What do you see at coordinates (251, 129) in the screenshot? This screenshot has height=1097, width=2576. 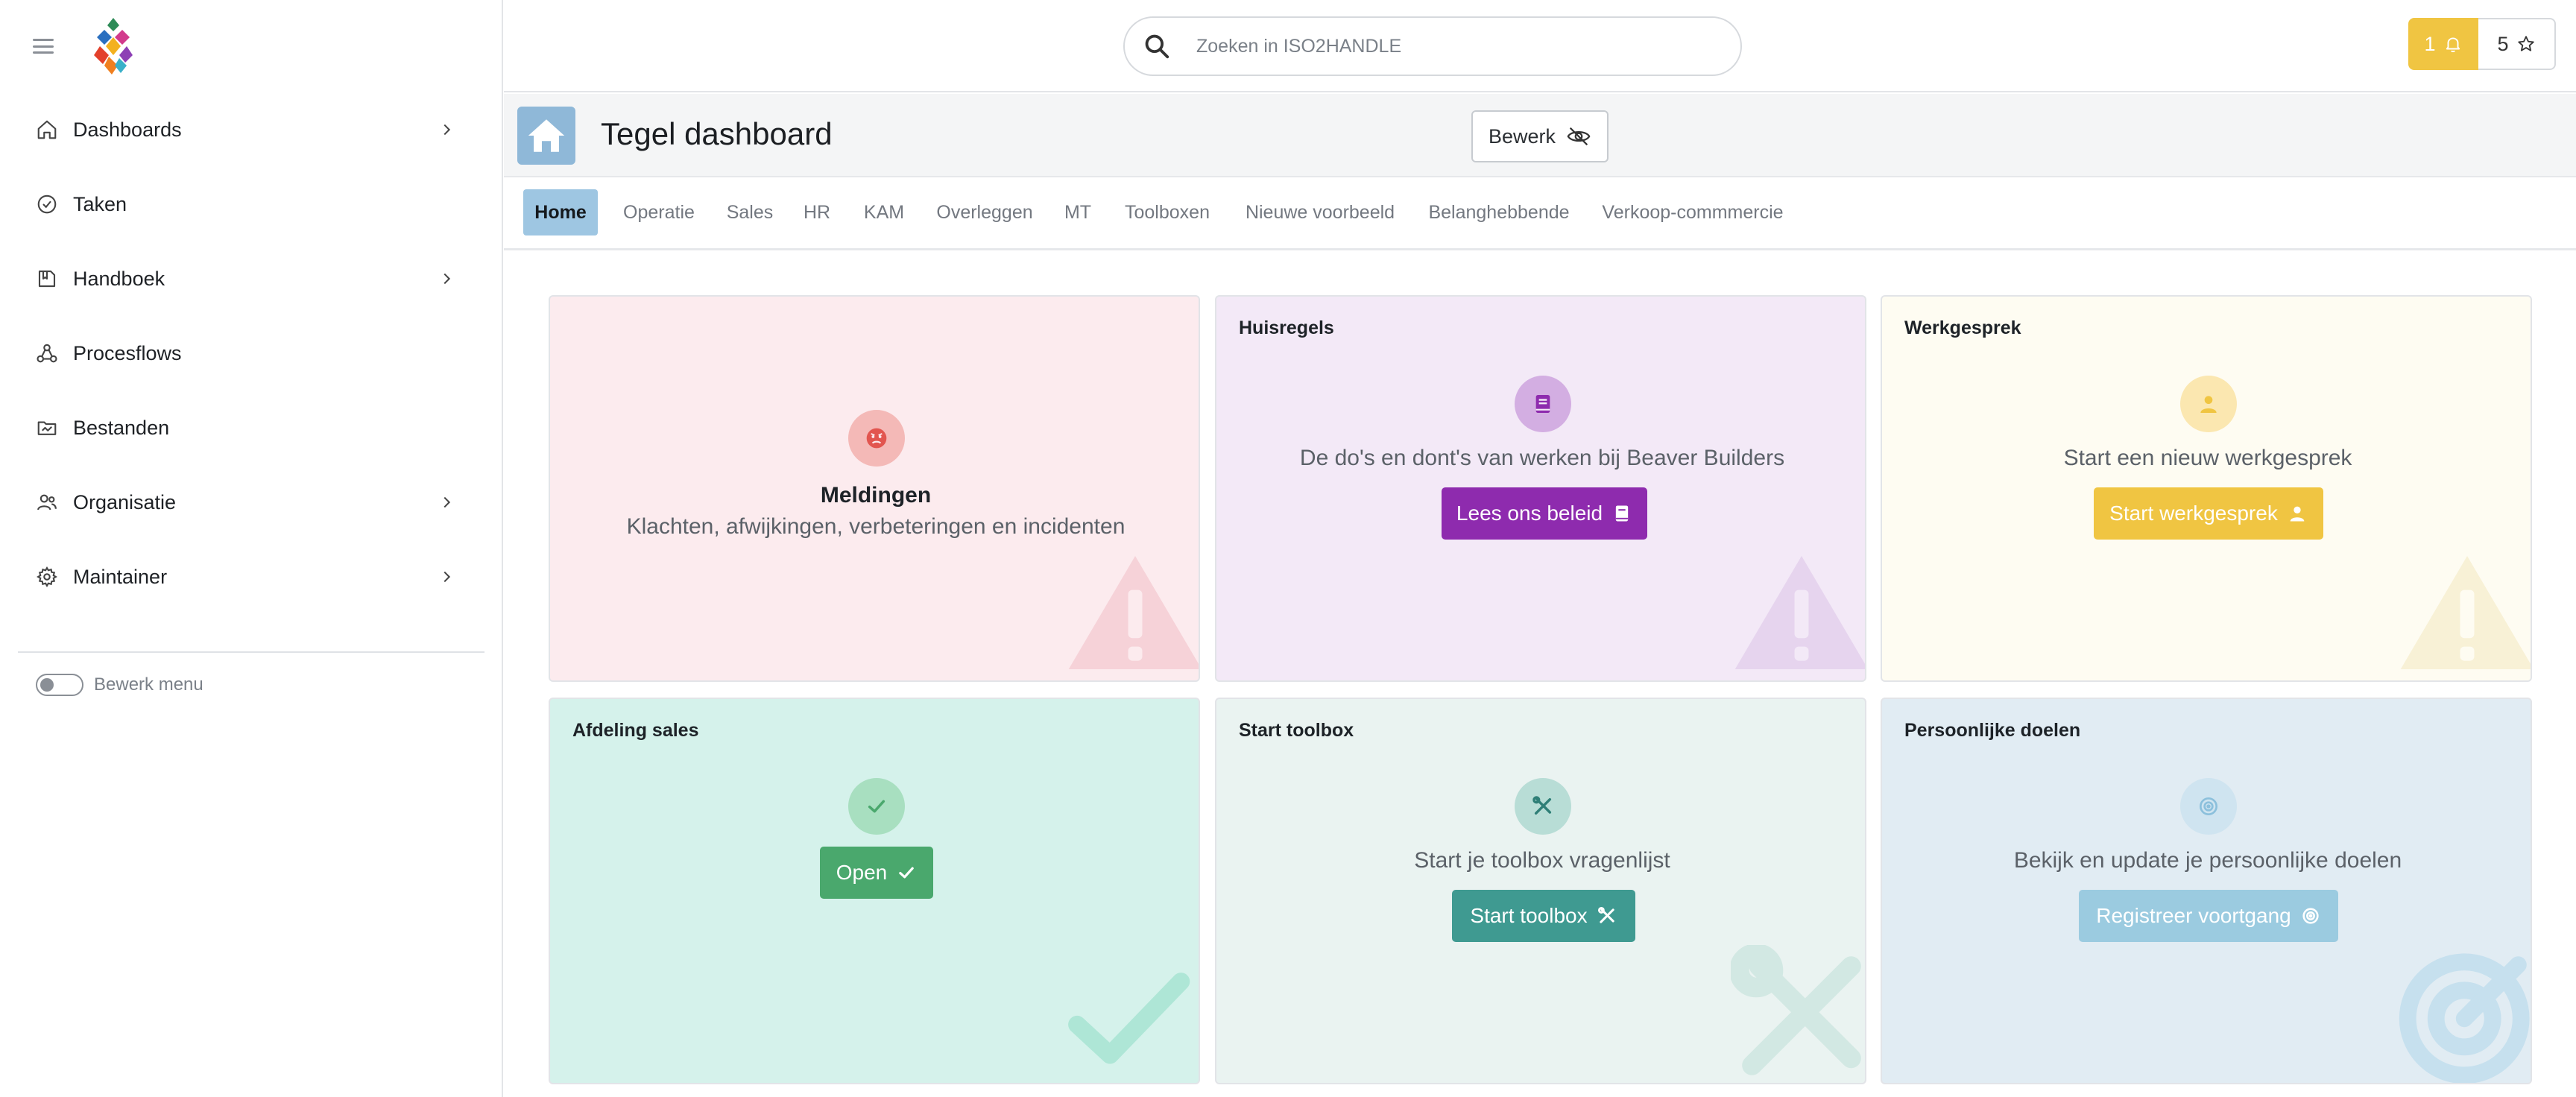 I see `sidebar-item-dashboards: Dashboards` at bounding box center [251, 129].